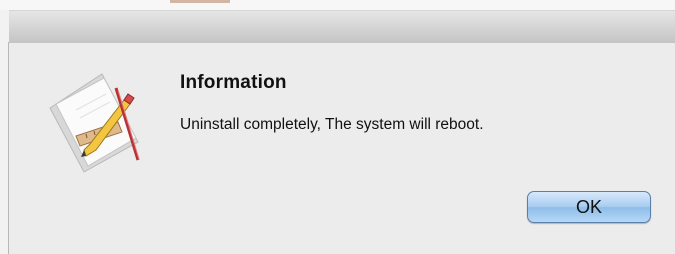 This screenshot has height=254, width=675. What do you see at coordinates (200, 1) in the screenshot?
I see `background-accent` at bounding box center [200, 1].